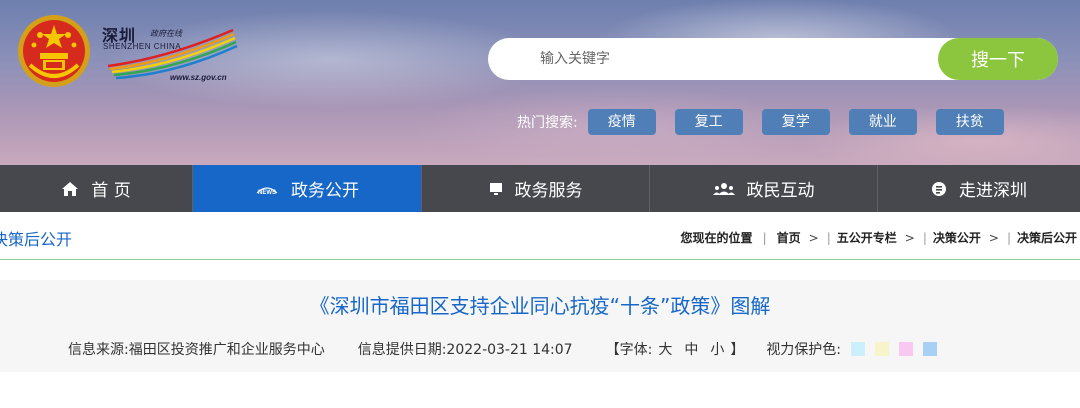  I want to click on info-circle-icon, so click(939, 189).